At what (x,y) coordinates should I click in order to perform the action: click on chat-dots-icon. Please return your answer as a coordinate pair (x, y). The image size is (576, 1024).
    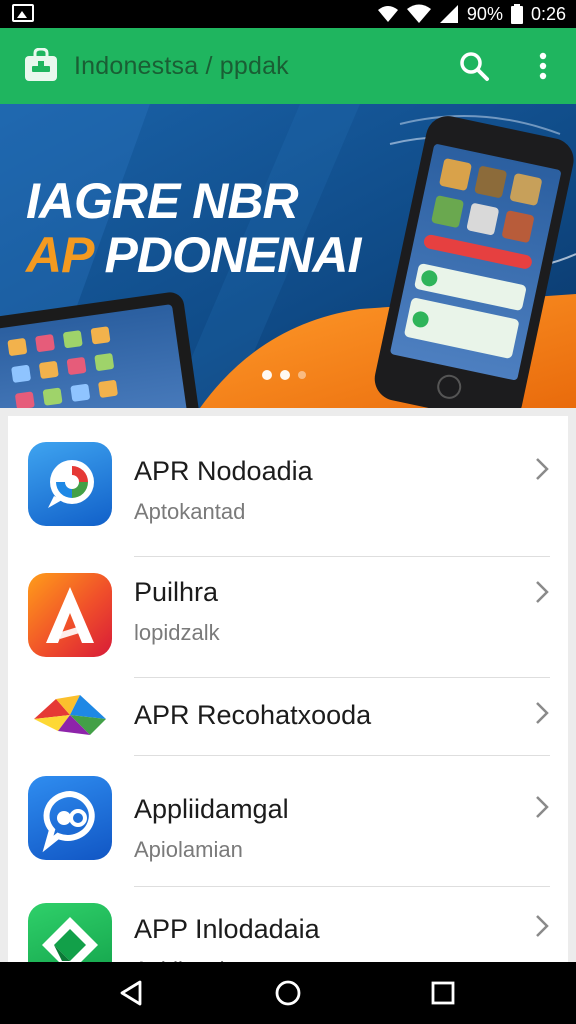
    Looking at the image, I should click on (70, 818).